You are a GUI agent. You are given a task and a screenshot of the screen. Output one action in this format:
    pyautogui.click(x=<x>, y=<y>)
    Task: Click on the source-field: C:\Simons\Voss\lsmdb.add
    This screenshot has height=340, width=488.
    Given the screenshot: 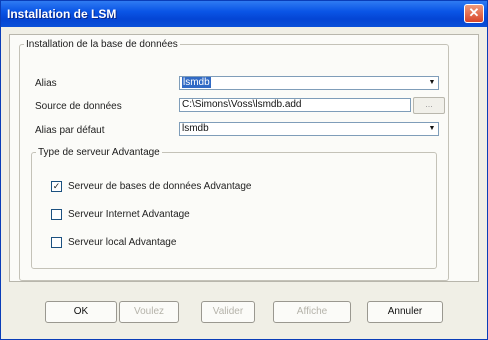 What is the action you would take?
    pyautogui.click(x=295, y=105)
    